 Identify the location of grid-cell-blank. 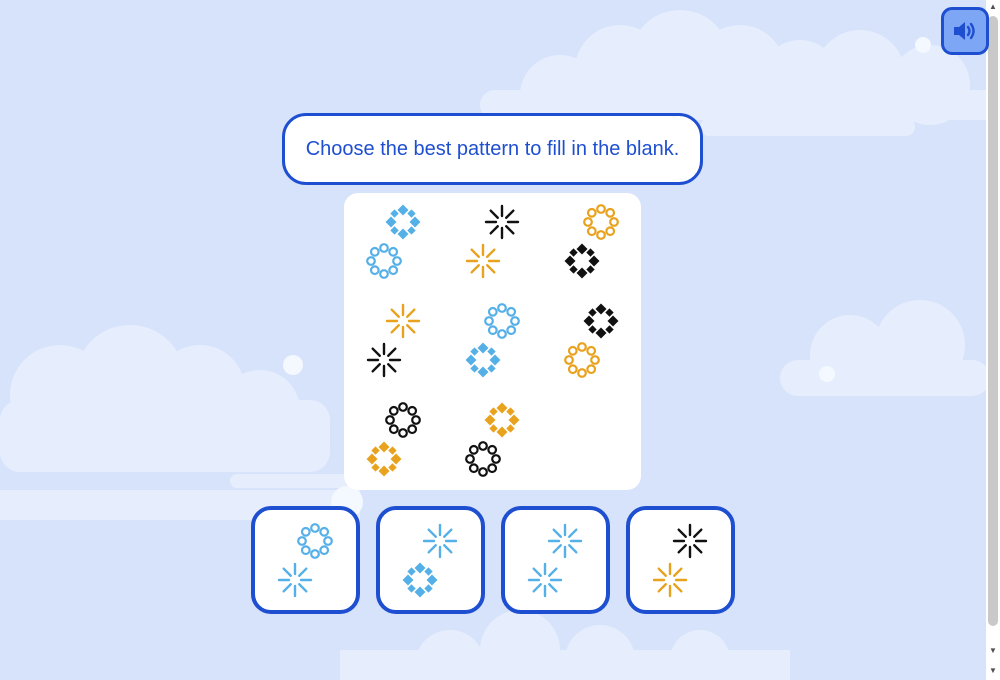
(591, 440).